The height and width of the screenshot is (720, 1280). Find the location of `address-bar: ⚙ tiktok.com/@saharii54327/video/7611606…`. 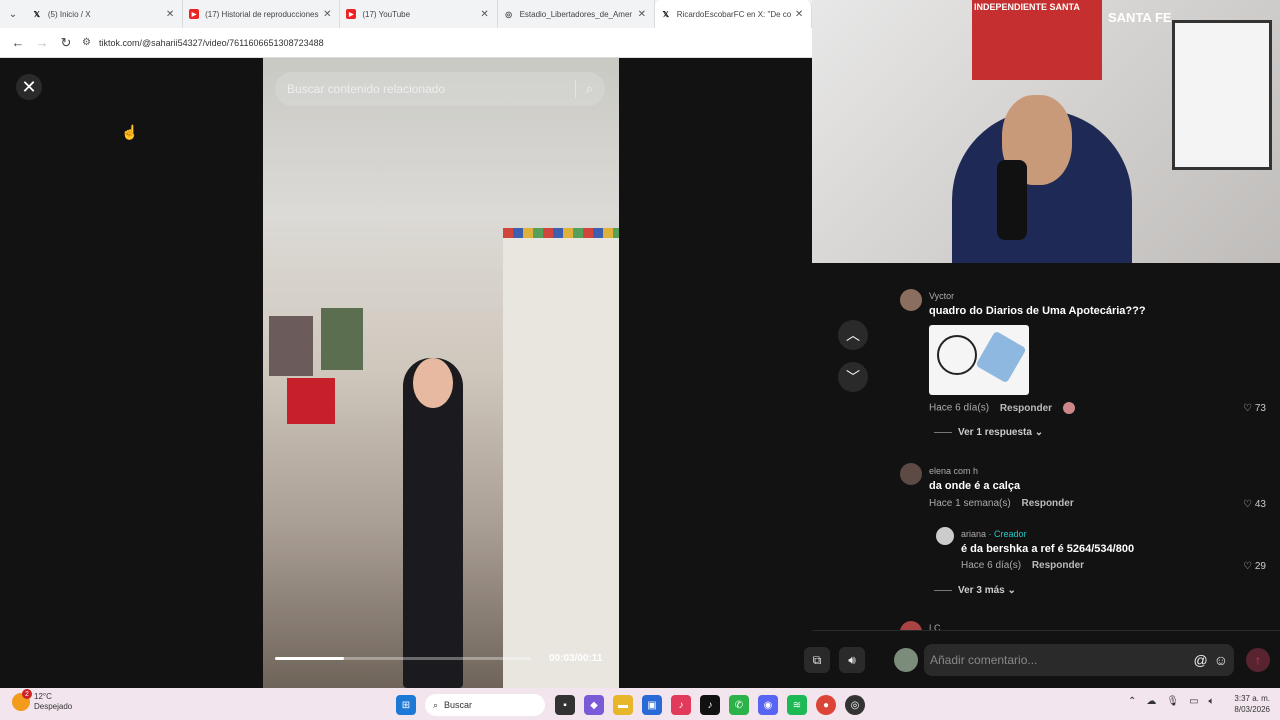

address-bar: ⚙ tiktok.com/@saharii54327/video/7611606… is located at coordinates (442, 42).